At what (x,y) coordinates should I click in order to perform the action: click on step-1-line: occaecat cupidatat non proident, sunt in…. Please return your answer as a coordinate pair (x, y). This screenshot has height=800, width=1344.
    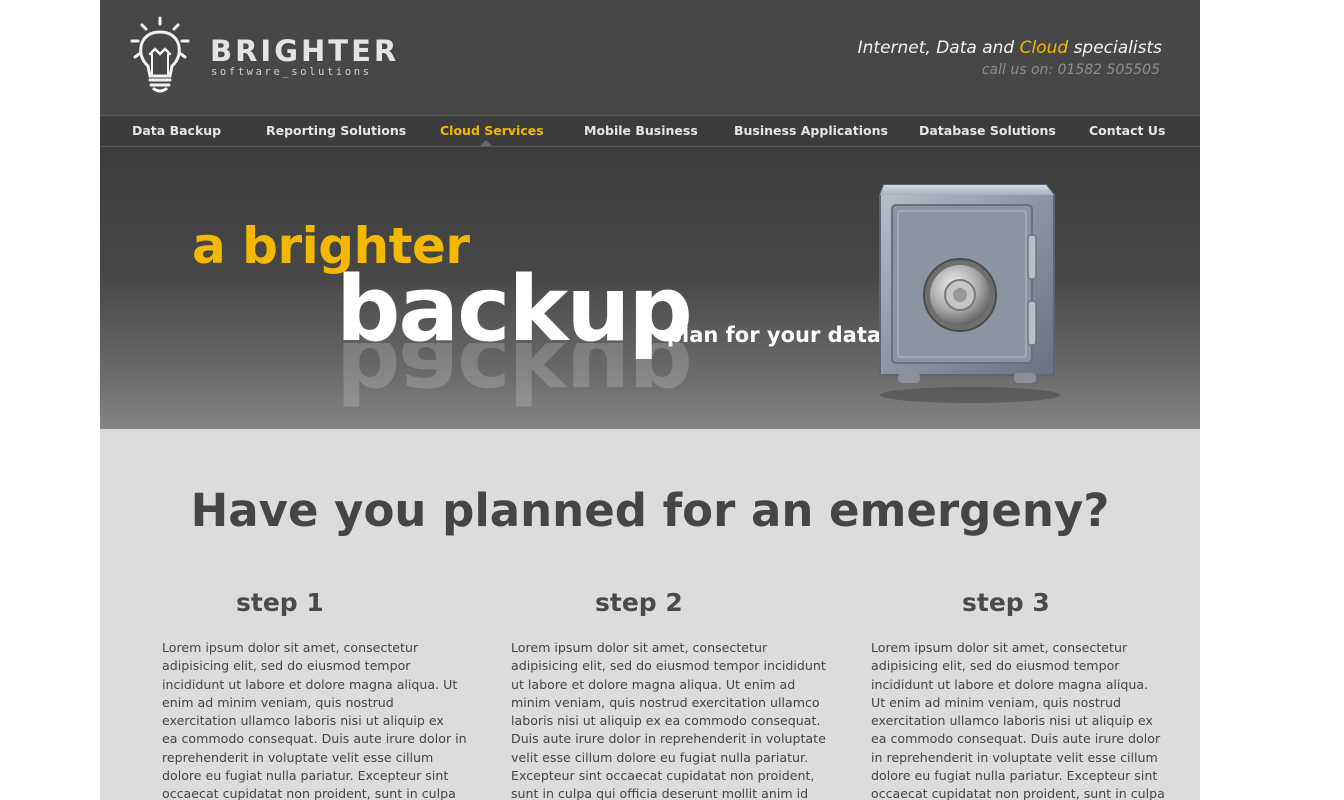
    Looking at the image, I should click on (309, 793).